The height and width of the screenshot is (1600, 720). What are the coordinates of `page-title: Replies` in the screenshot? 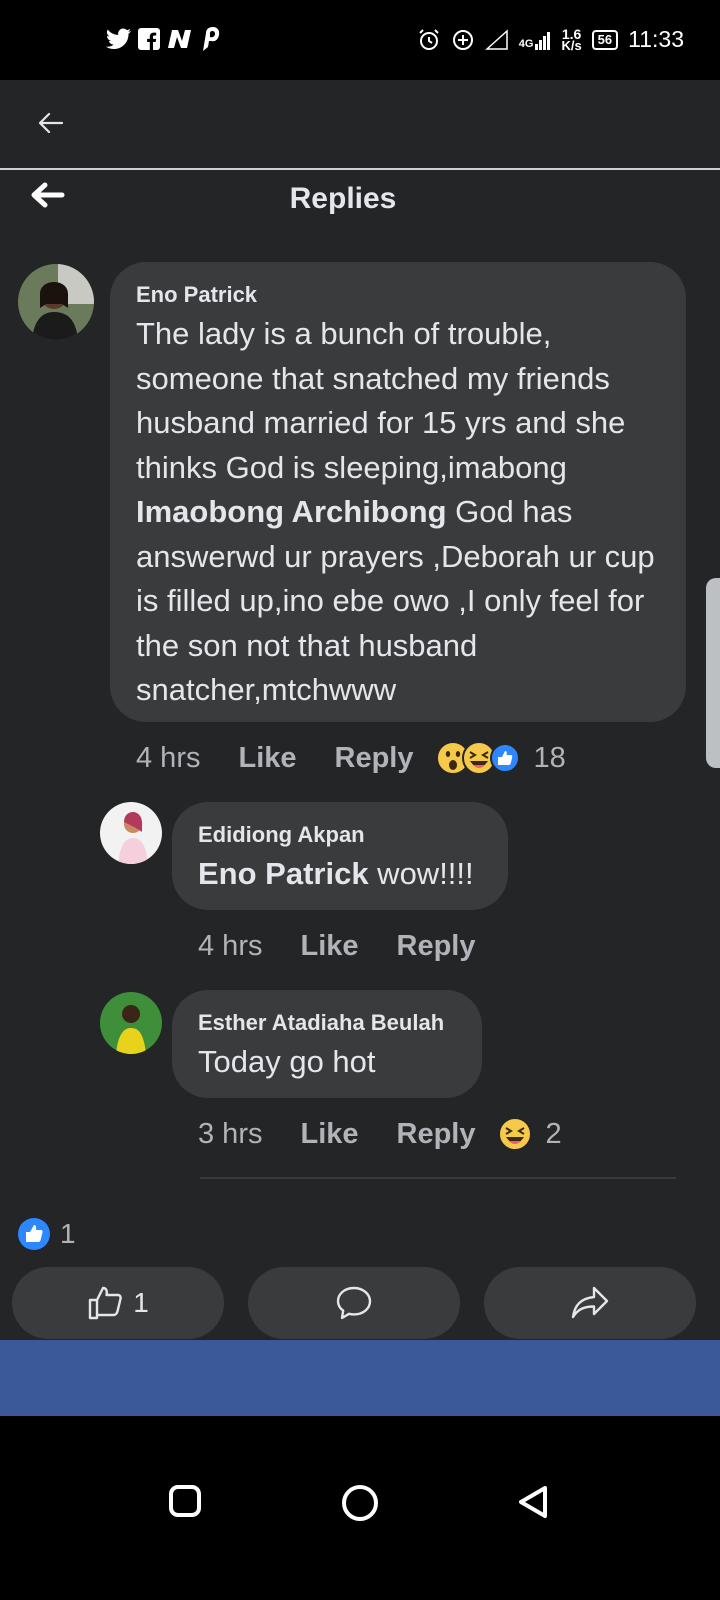 It's located at (343, 198).